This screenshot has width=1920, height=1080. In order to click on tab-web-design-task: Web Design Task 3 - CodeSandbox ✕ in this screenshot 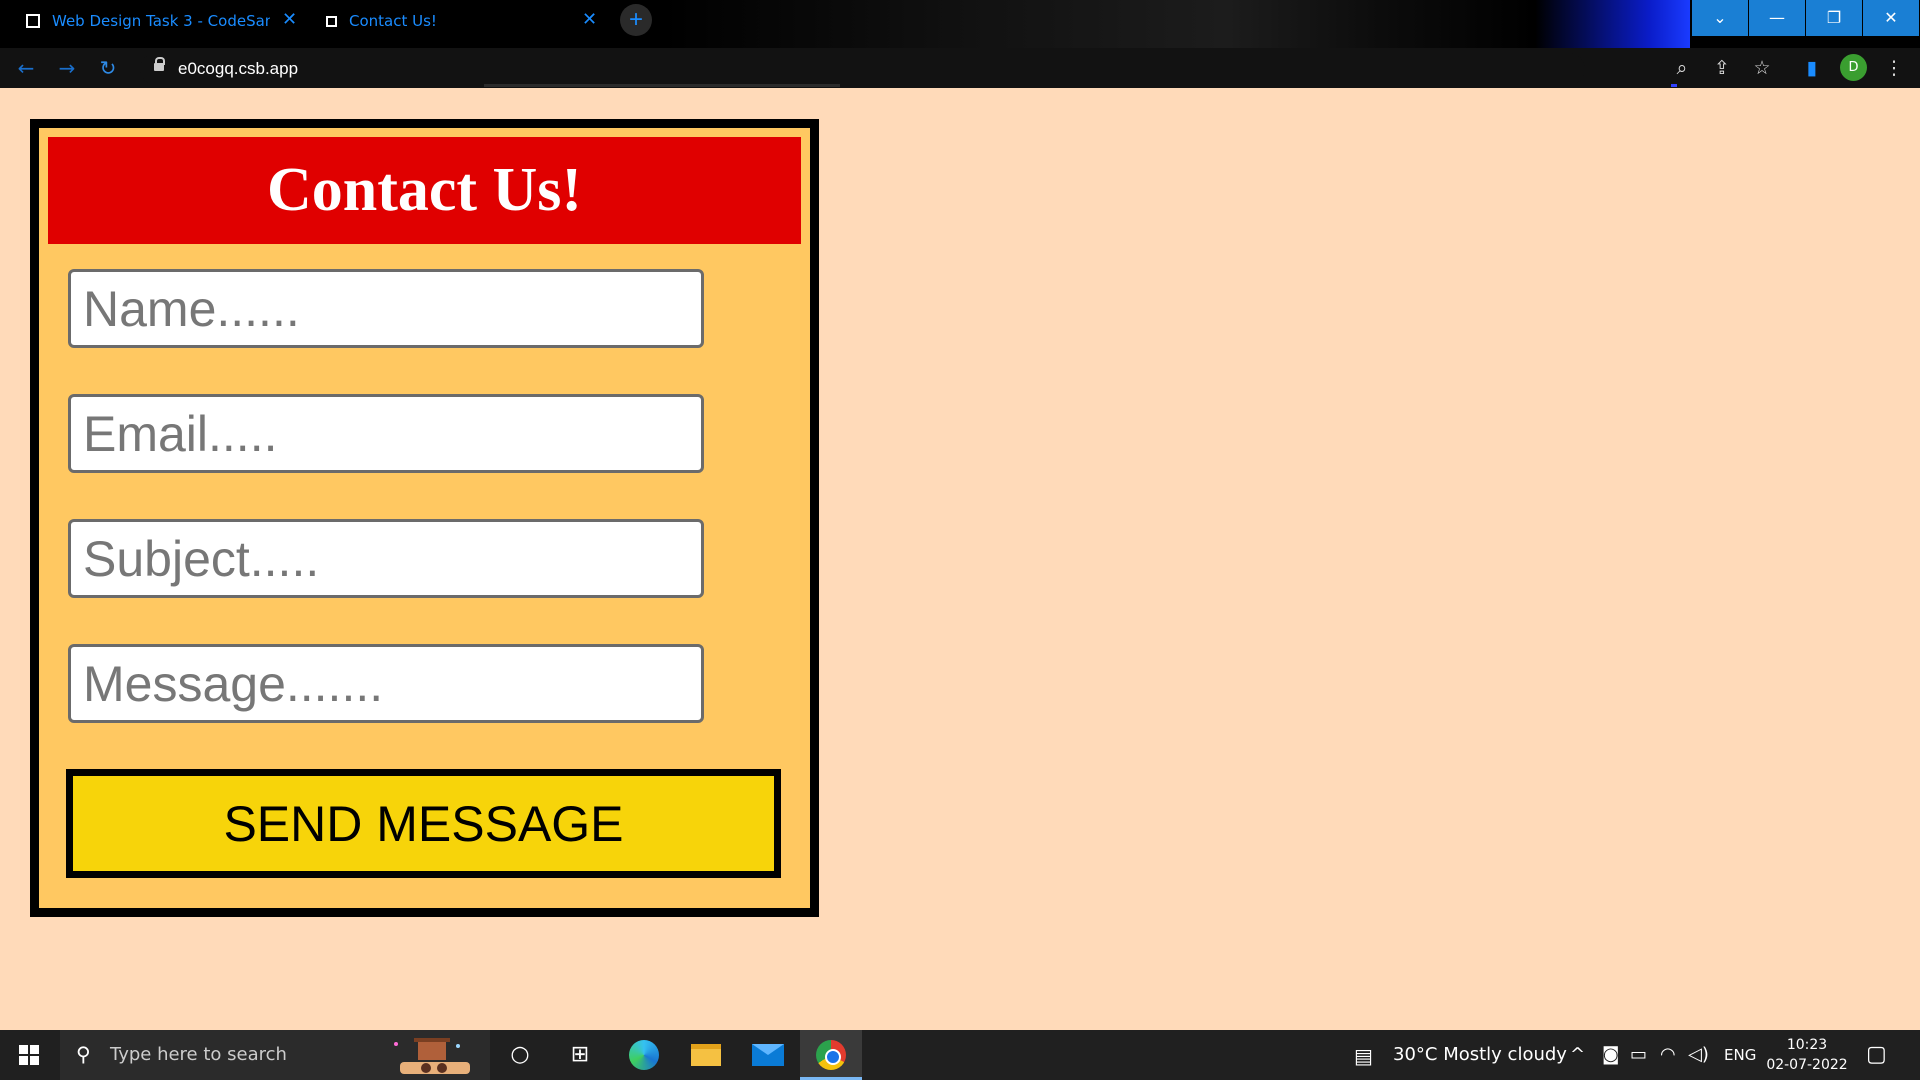, I will do `click(163, 21)`.